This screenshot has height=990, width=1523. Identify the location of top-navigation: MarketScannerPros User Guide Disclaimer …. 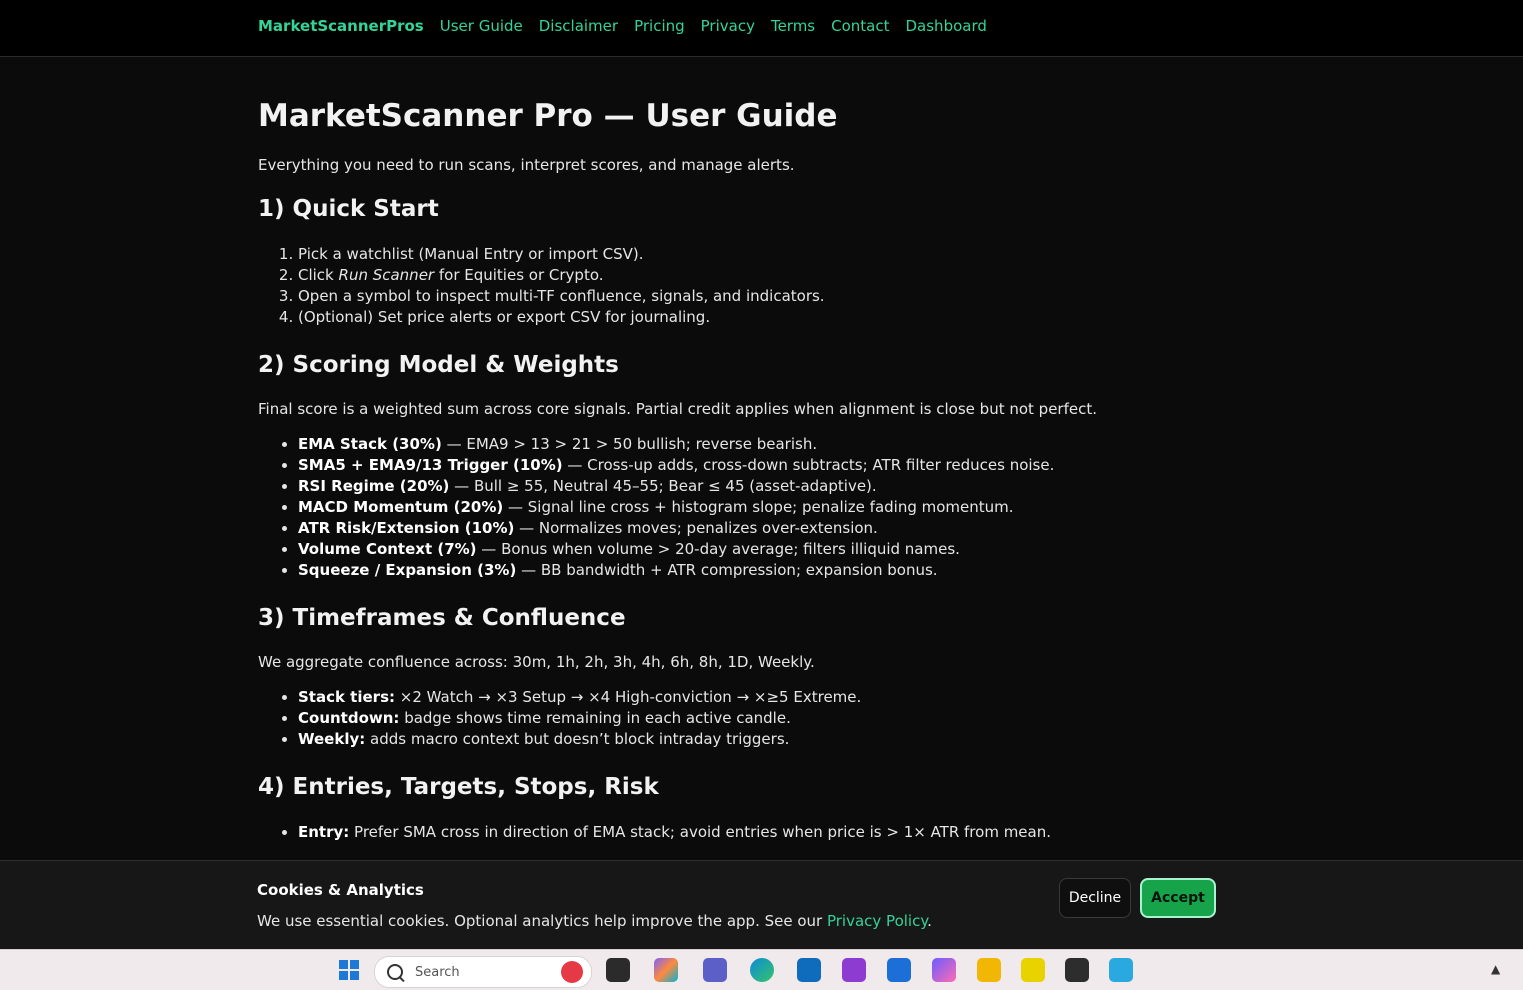
(761, 28).